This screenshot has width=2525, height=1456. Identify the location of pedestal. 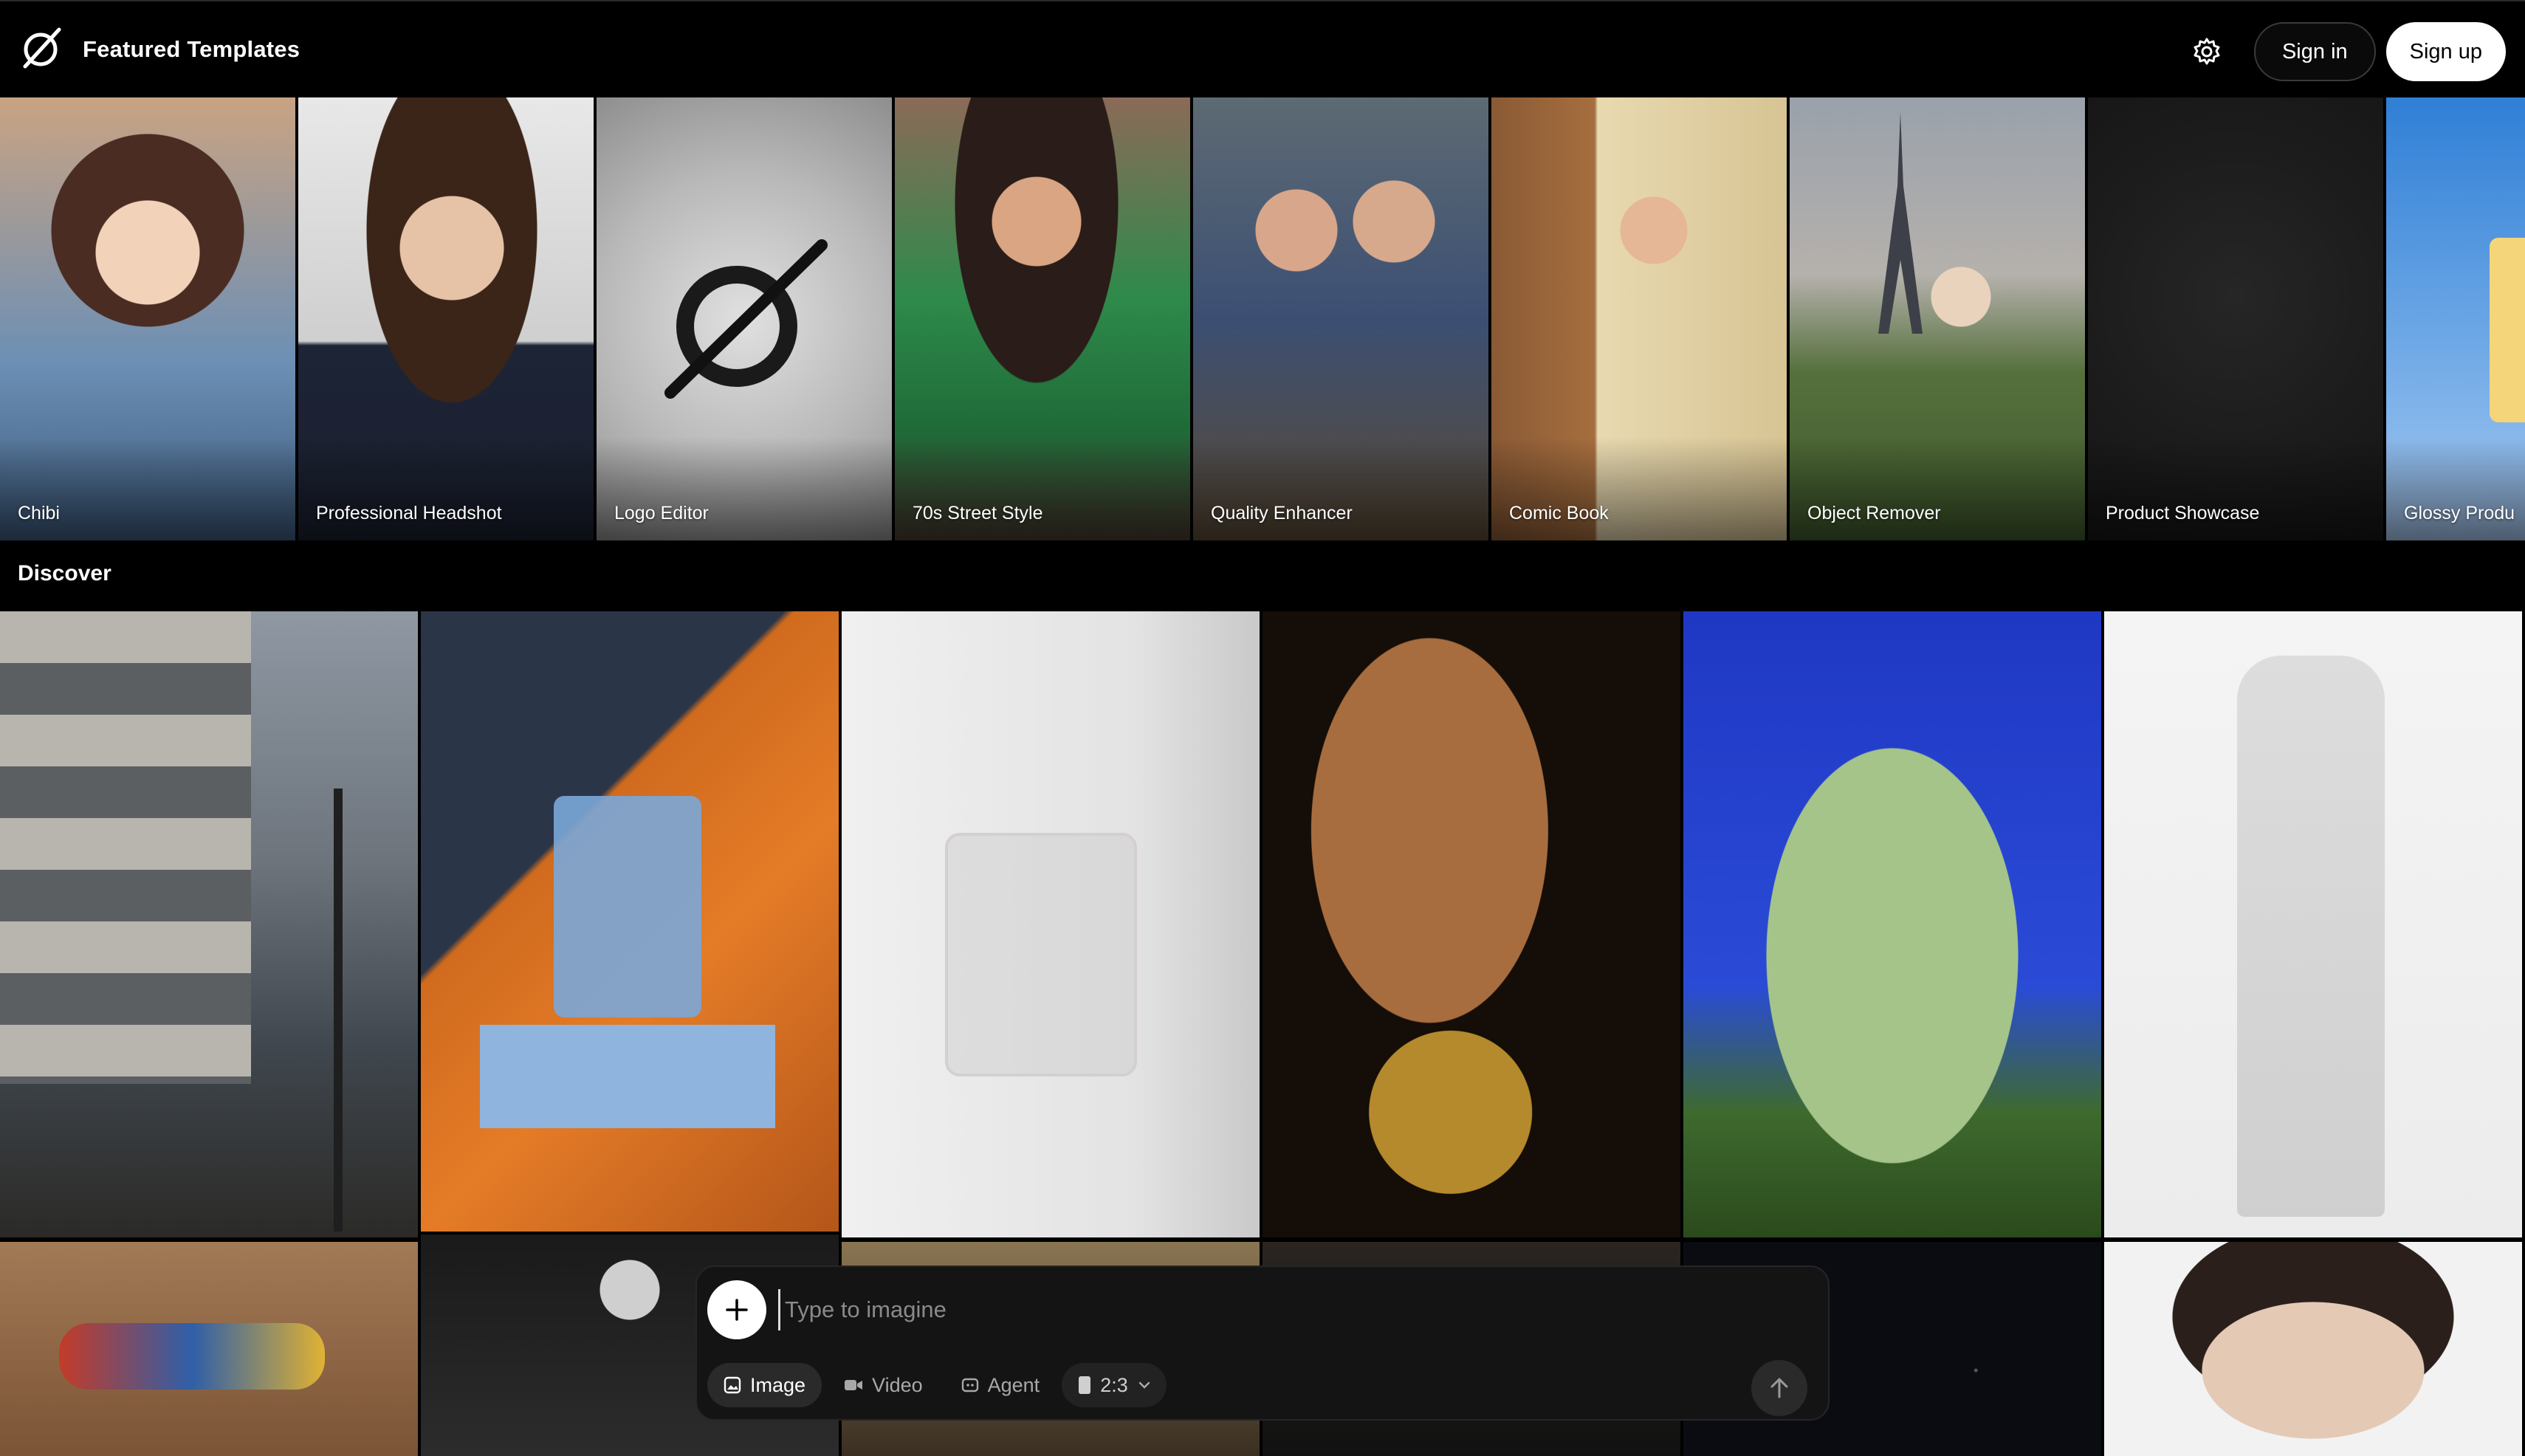
(628, 1077).